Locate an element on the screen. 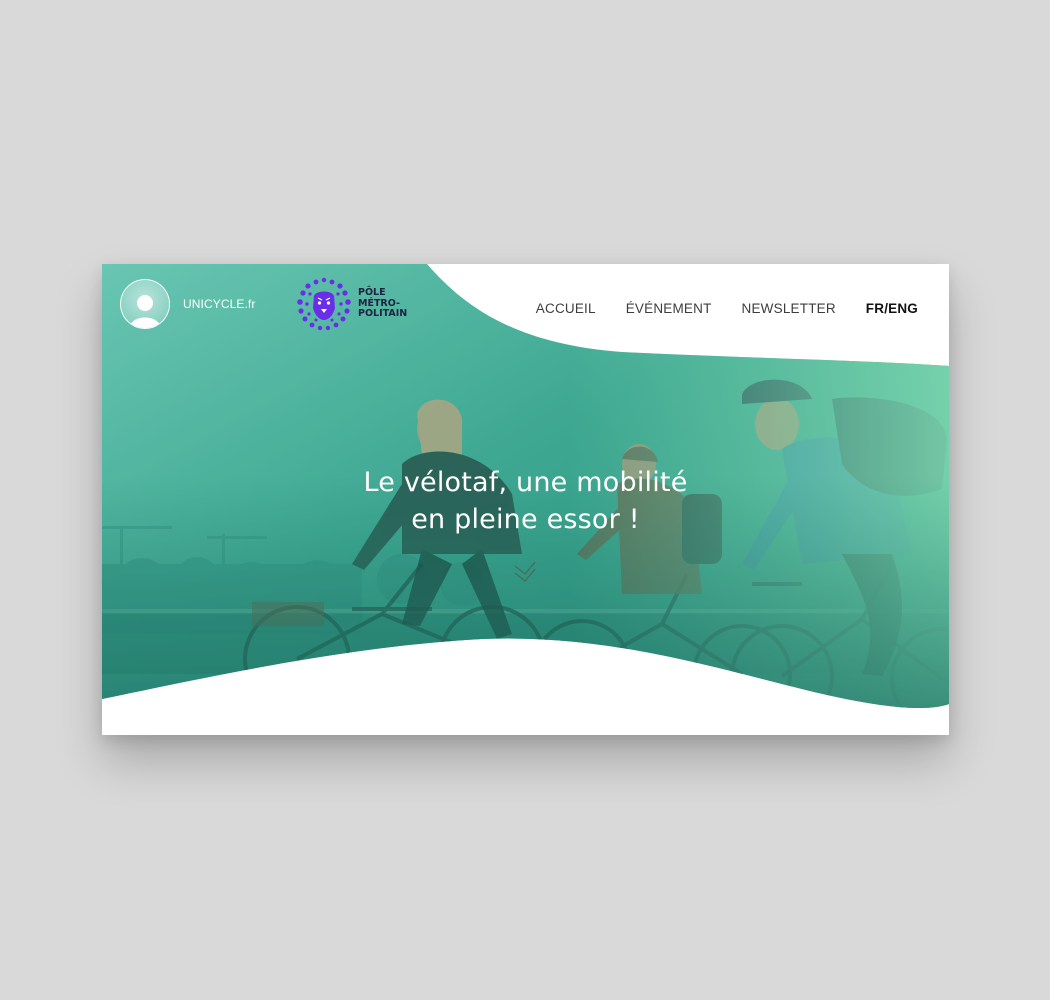 Image resolution: width=1050 pixels, height=1000 pixels. partner-name: PÔLE MÉTRO- POLITAIN is located at coordinates (382, 304).